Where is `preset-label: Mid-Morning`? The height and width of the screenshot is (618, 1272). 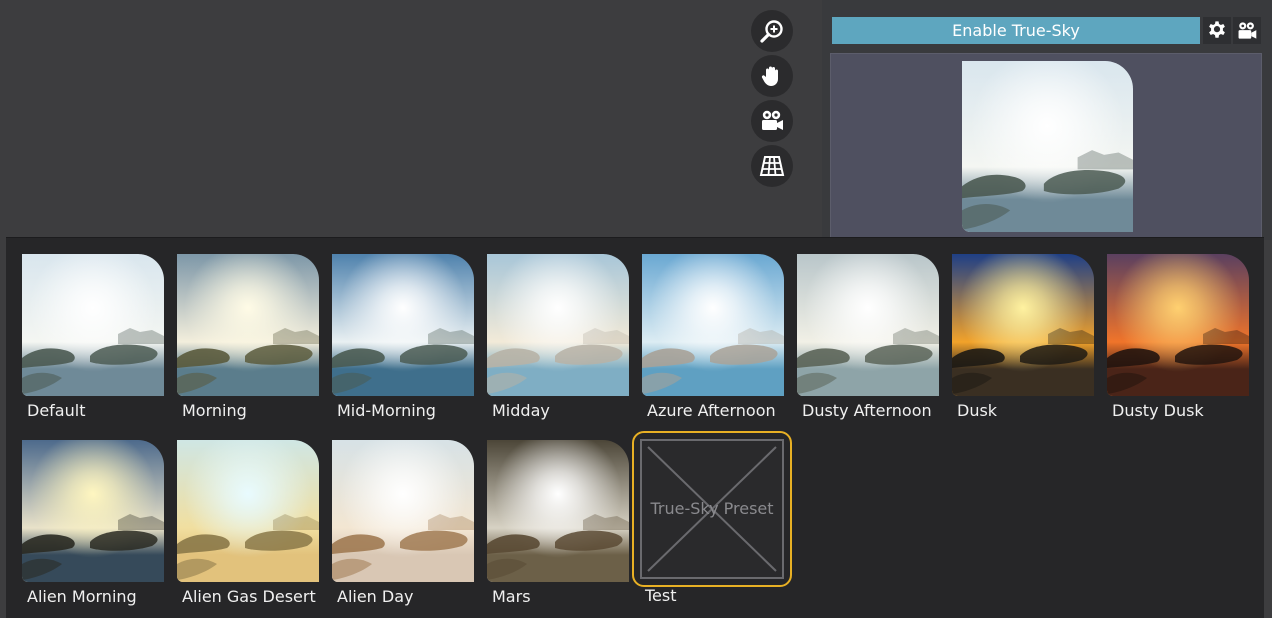
preset-label: Mid-Morning is located at coordinates (386, 410).